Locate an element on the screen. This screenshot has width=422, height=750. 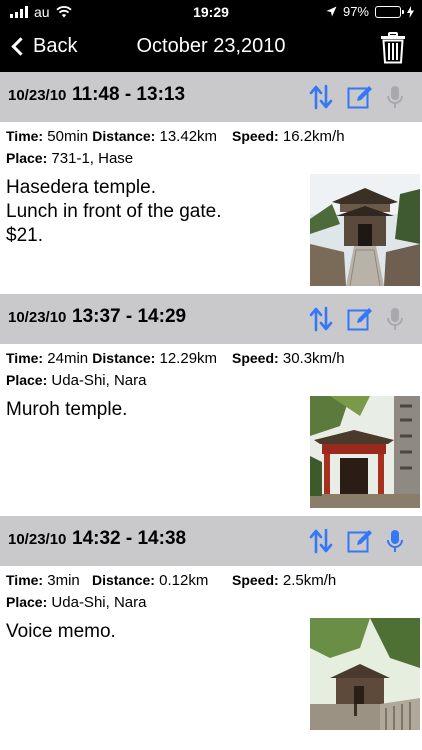
forest-hall-photo is located at coordinates (365, 674).